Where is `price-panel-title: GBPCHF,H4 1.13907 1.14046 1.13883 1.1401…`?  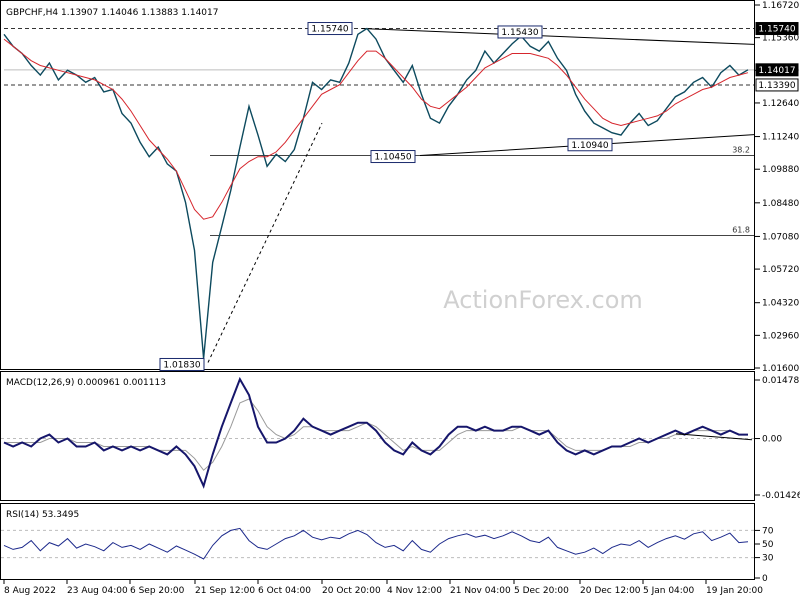 price-panel-title: GBPCHF,H4 1.13907 1.14046 1.13883 1.1401… is located at coordinates (112, 13).